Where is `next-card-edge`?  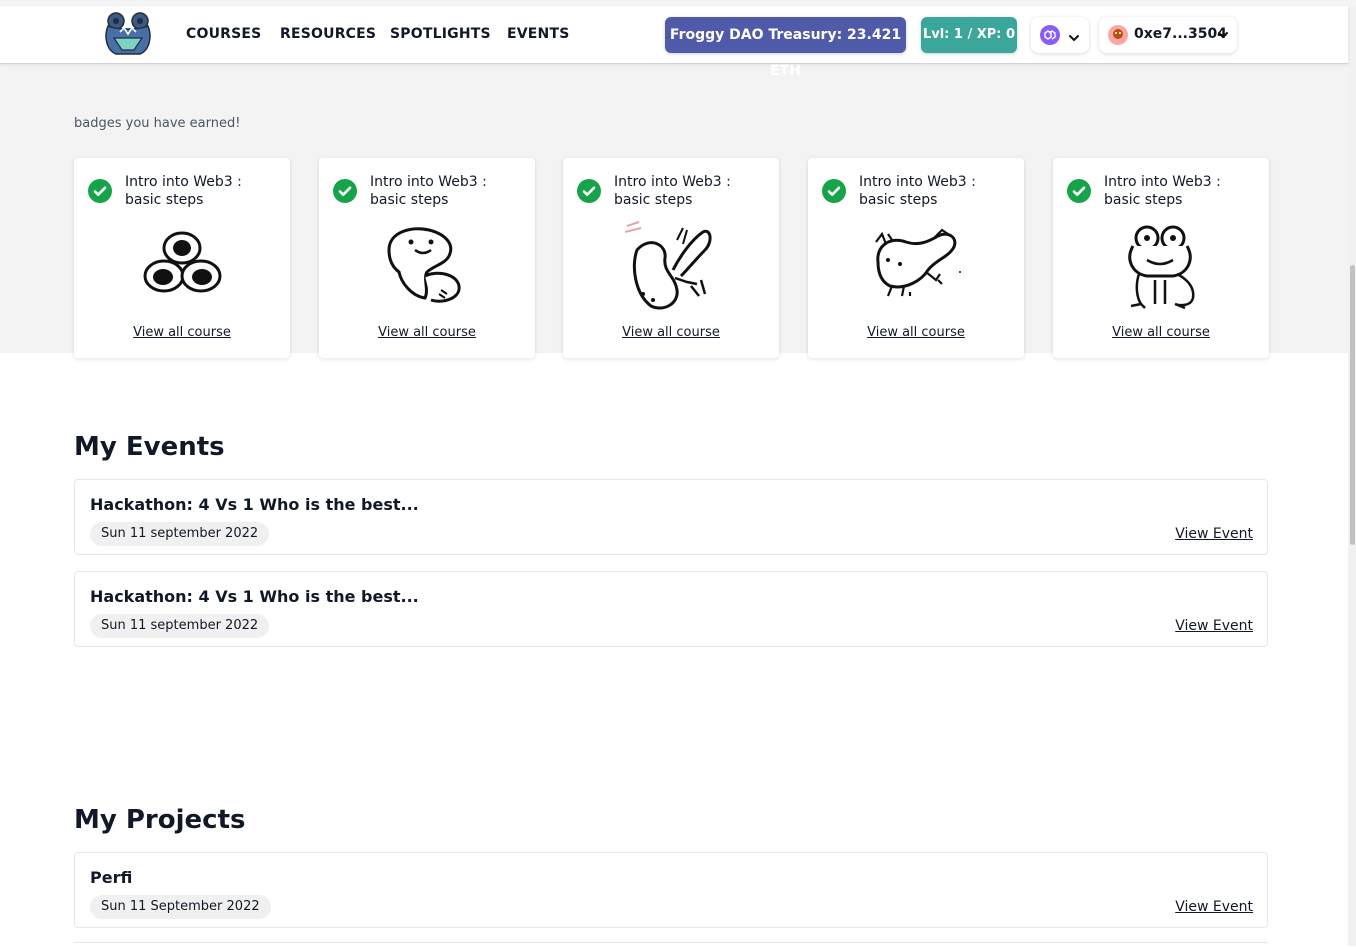 next-card-edge is located at coordinates (671, 944).